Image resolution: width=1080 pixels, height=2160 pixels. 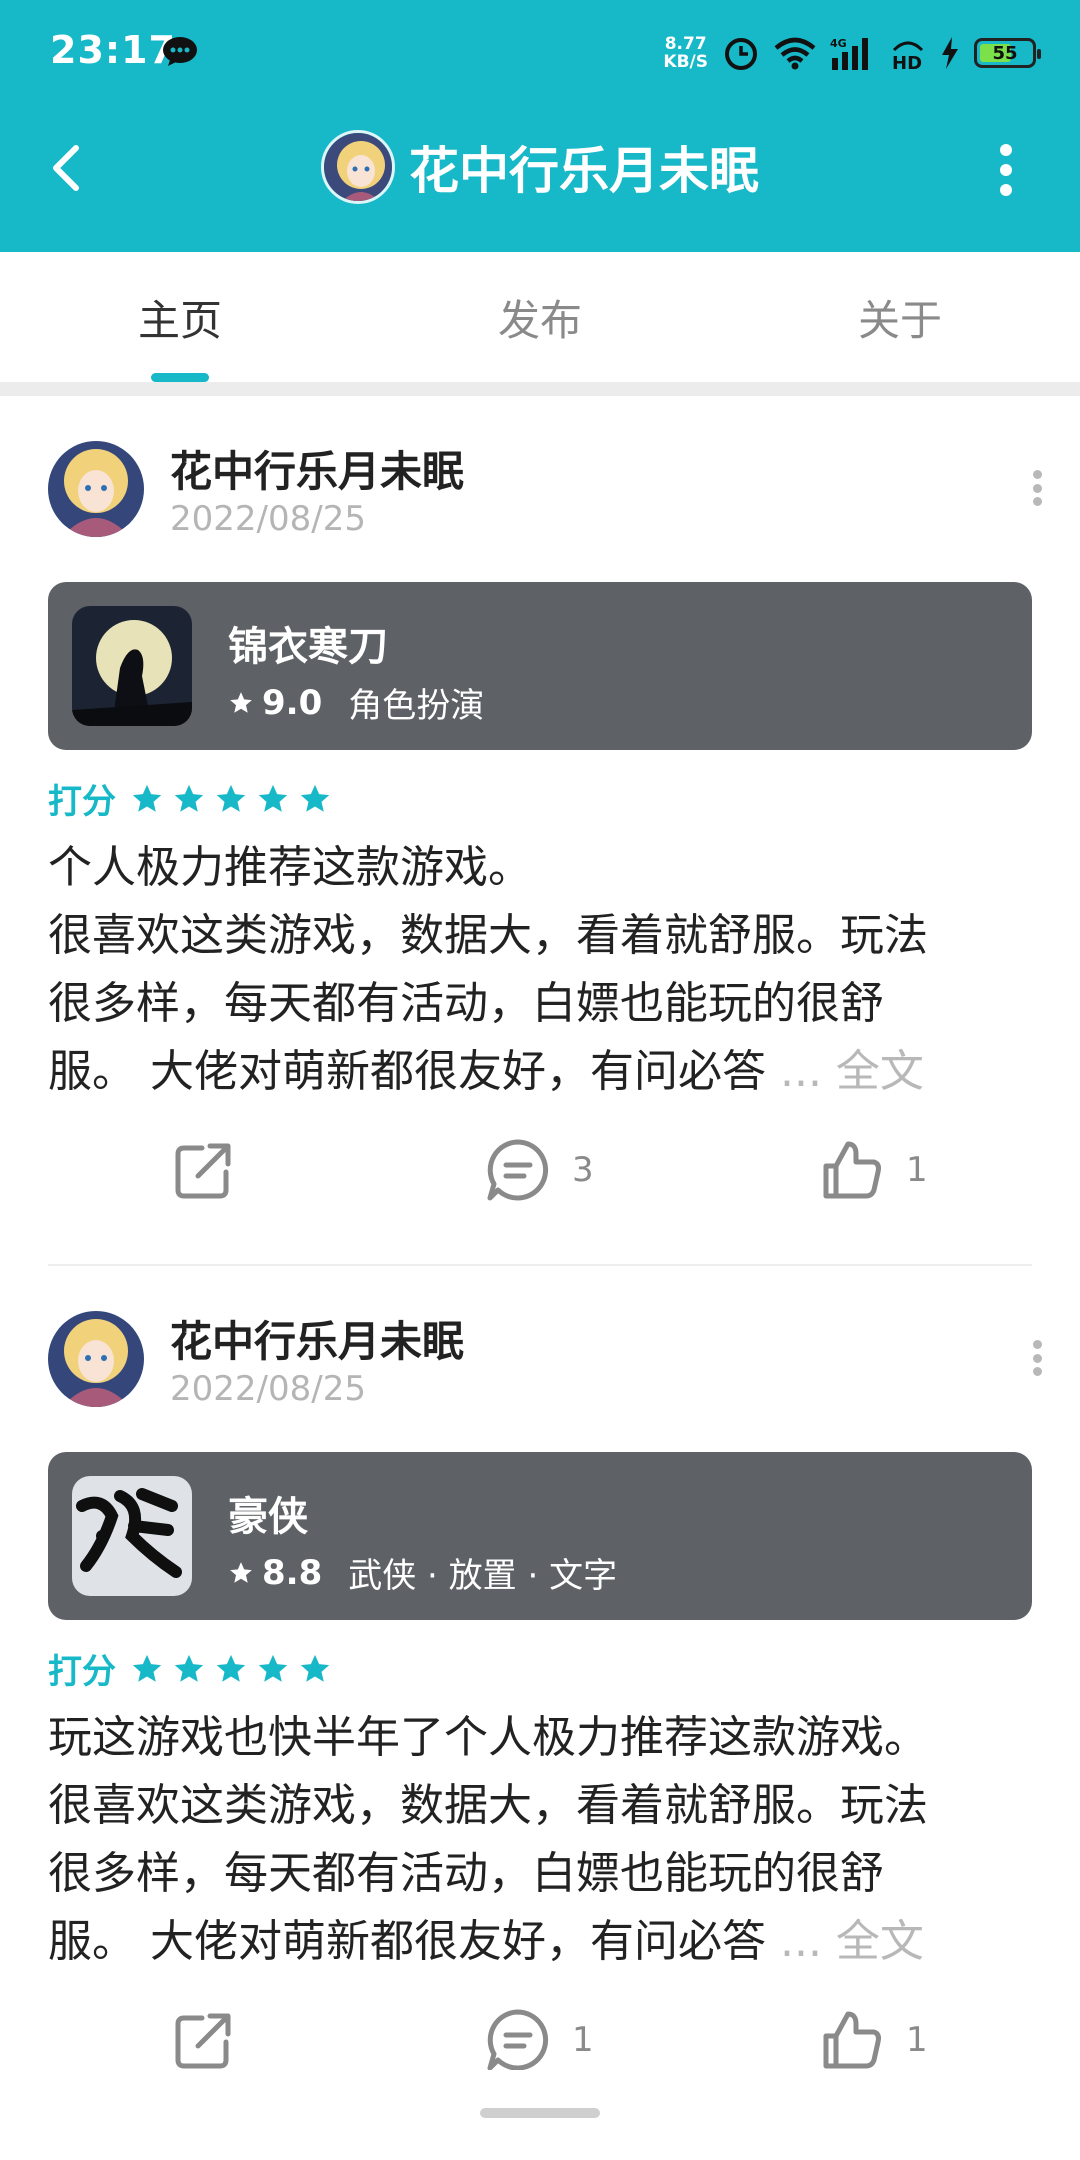 What do you see at coordinates (540, 1536) in the screenshot?
I see `game-card: 豪侠 8.8 武侠 · 放置 · 文字` at bounding box center [540, 1536].